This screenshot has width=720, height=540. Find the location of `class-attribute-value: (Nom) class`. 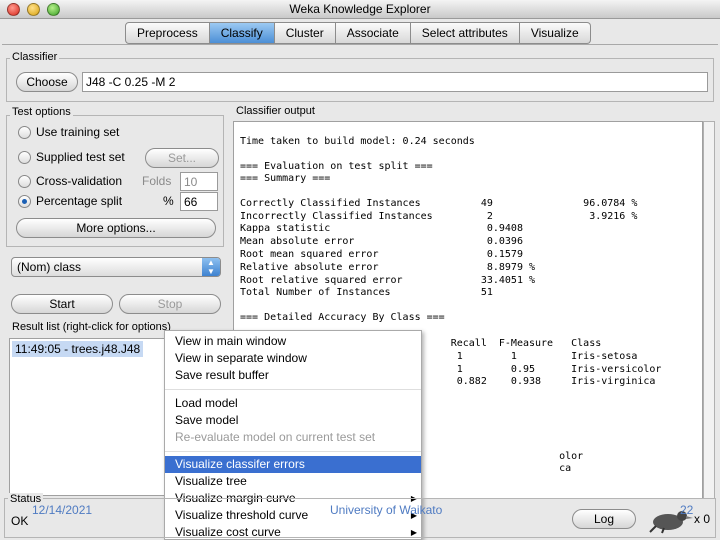

class-attribute-value: (Nom) class is located at coordinates (49, 267).